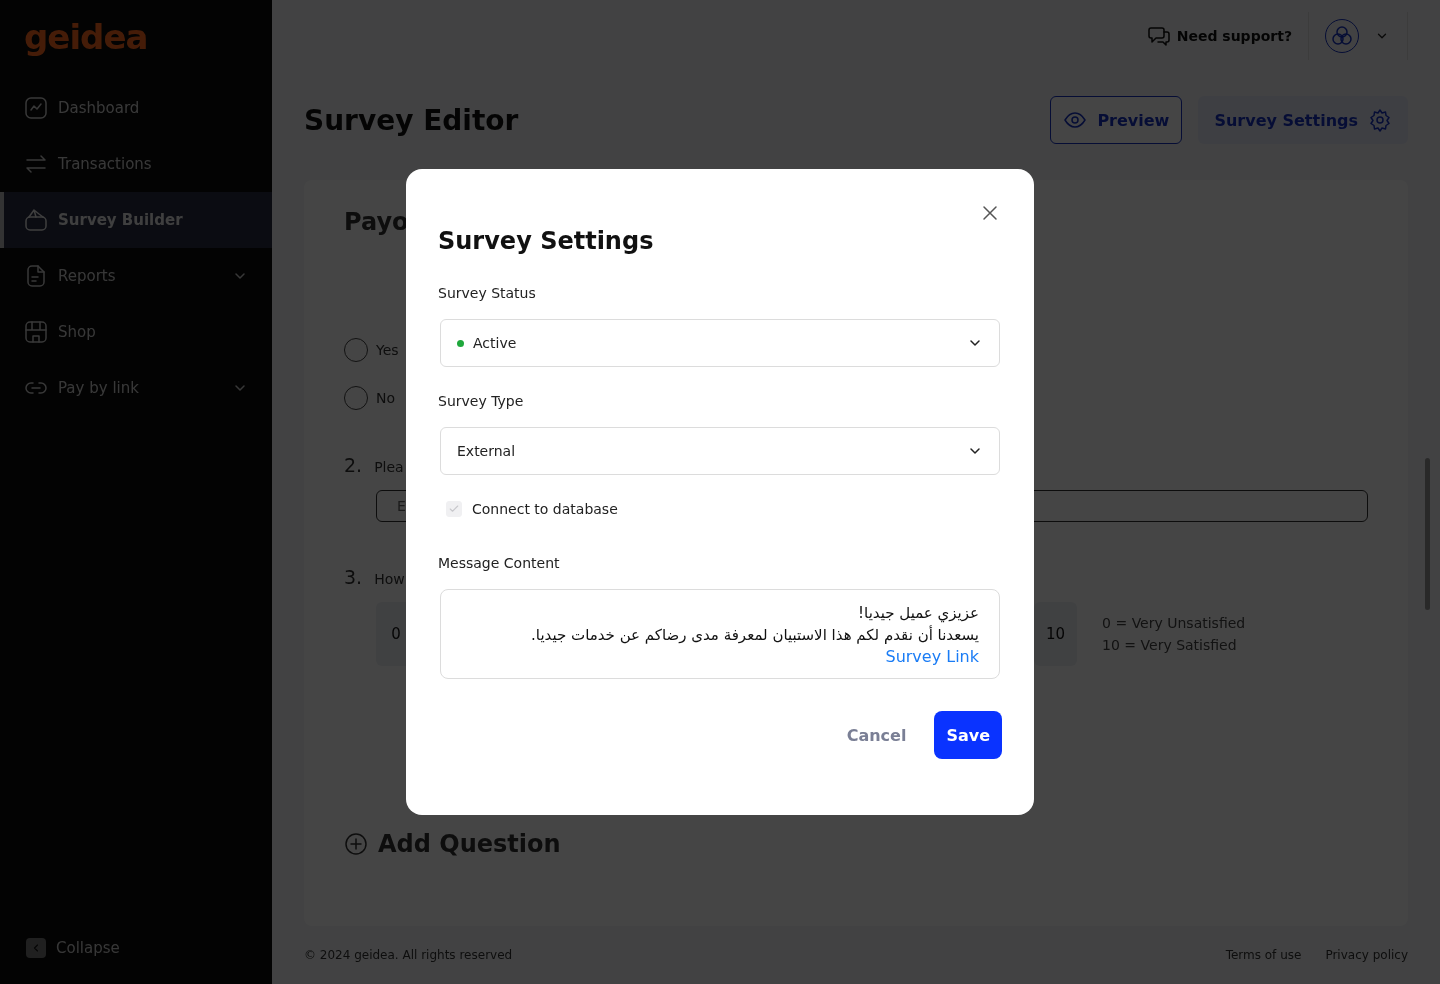 The width and height of the screenshot is (1440, 984). I want to click on survey-heading: Payo, so click(376, 222).